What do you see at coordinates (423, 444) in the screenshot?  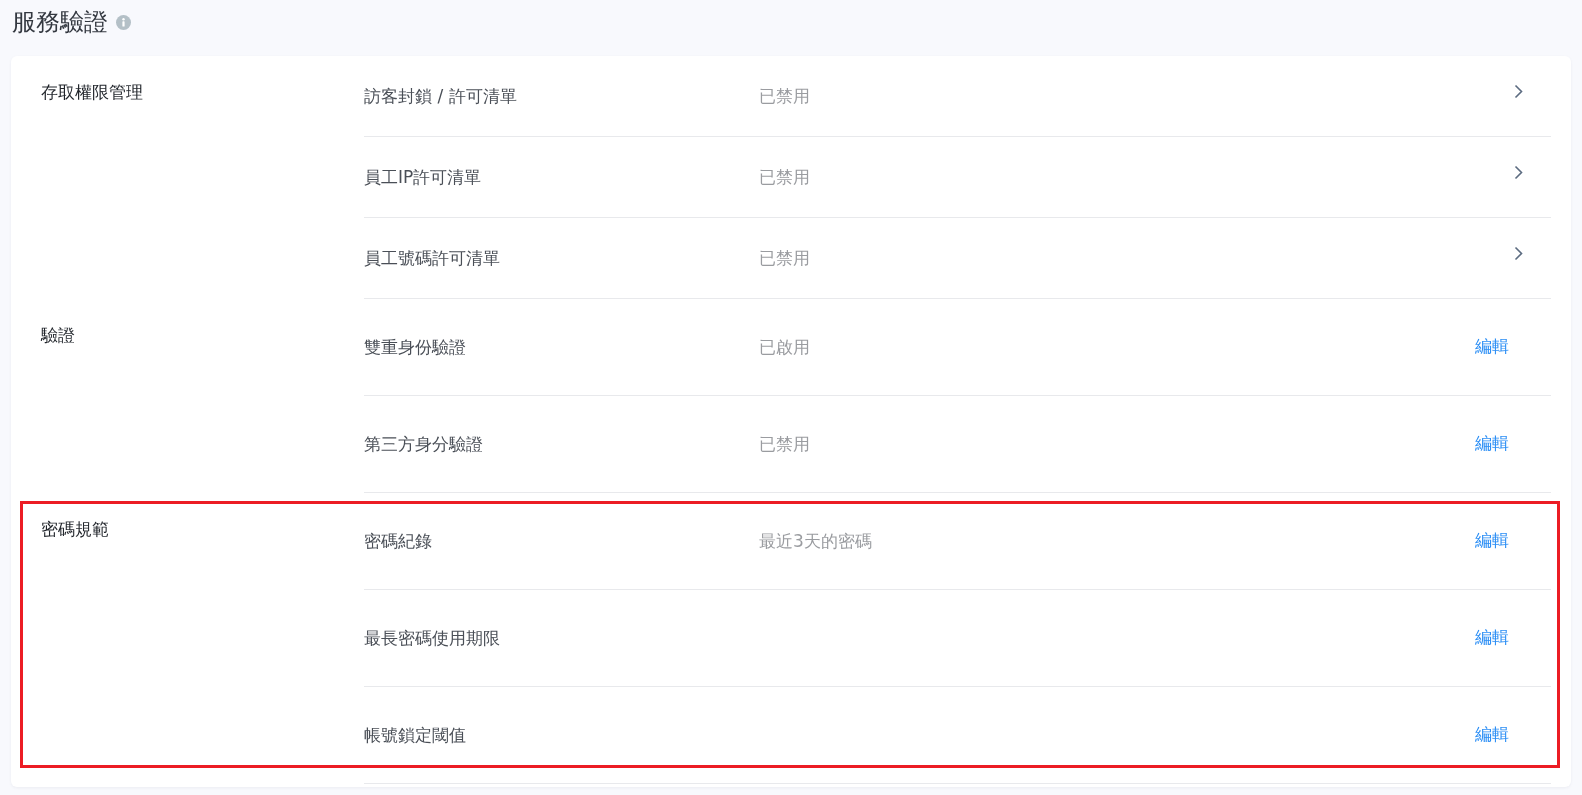 I see `setting-name: 第三方身分驗證` at bounding box center [423, 444].